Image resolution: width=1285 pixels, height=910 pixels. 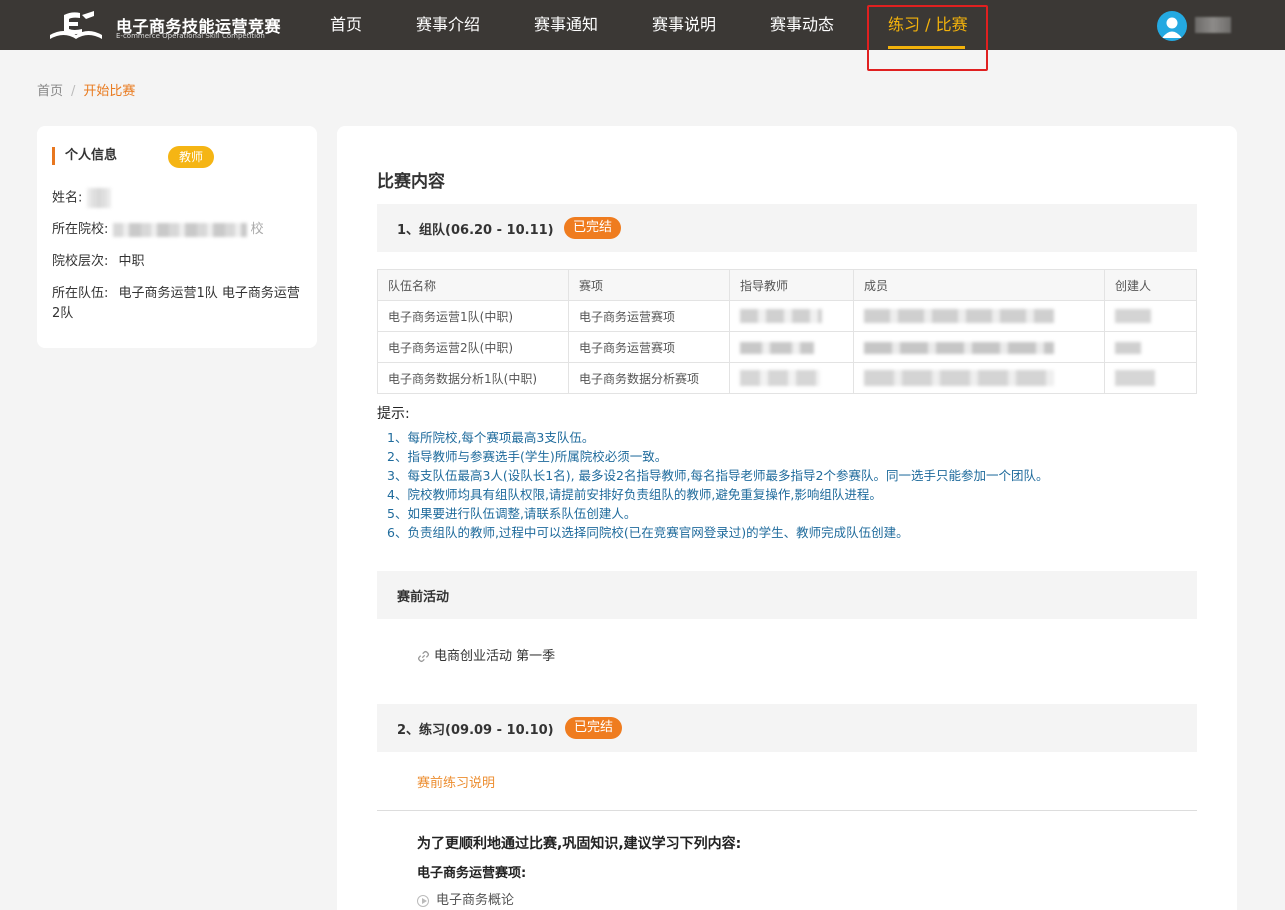 I want to click on logo-mark-icon, so click(x=76, y=25).